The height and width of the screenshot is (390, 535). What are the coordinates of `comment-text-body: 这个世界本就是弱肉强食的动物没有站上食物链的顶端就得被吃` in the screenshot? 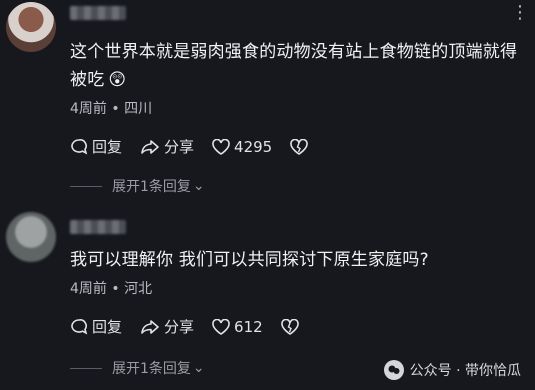 It's located at (294, 66).